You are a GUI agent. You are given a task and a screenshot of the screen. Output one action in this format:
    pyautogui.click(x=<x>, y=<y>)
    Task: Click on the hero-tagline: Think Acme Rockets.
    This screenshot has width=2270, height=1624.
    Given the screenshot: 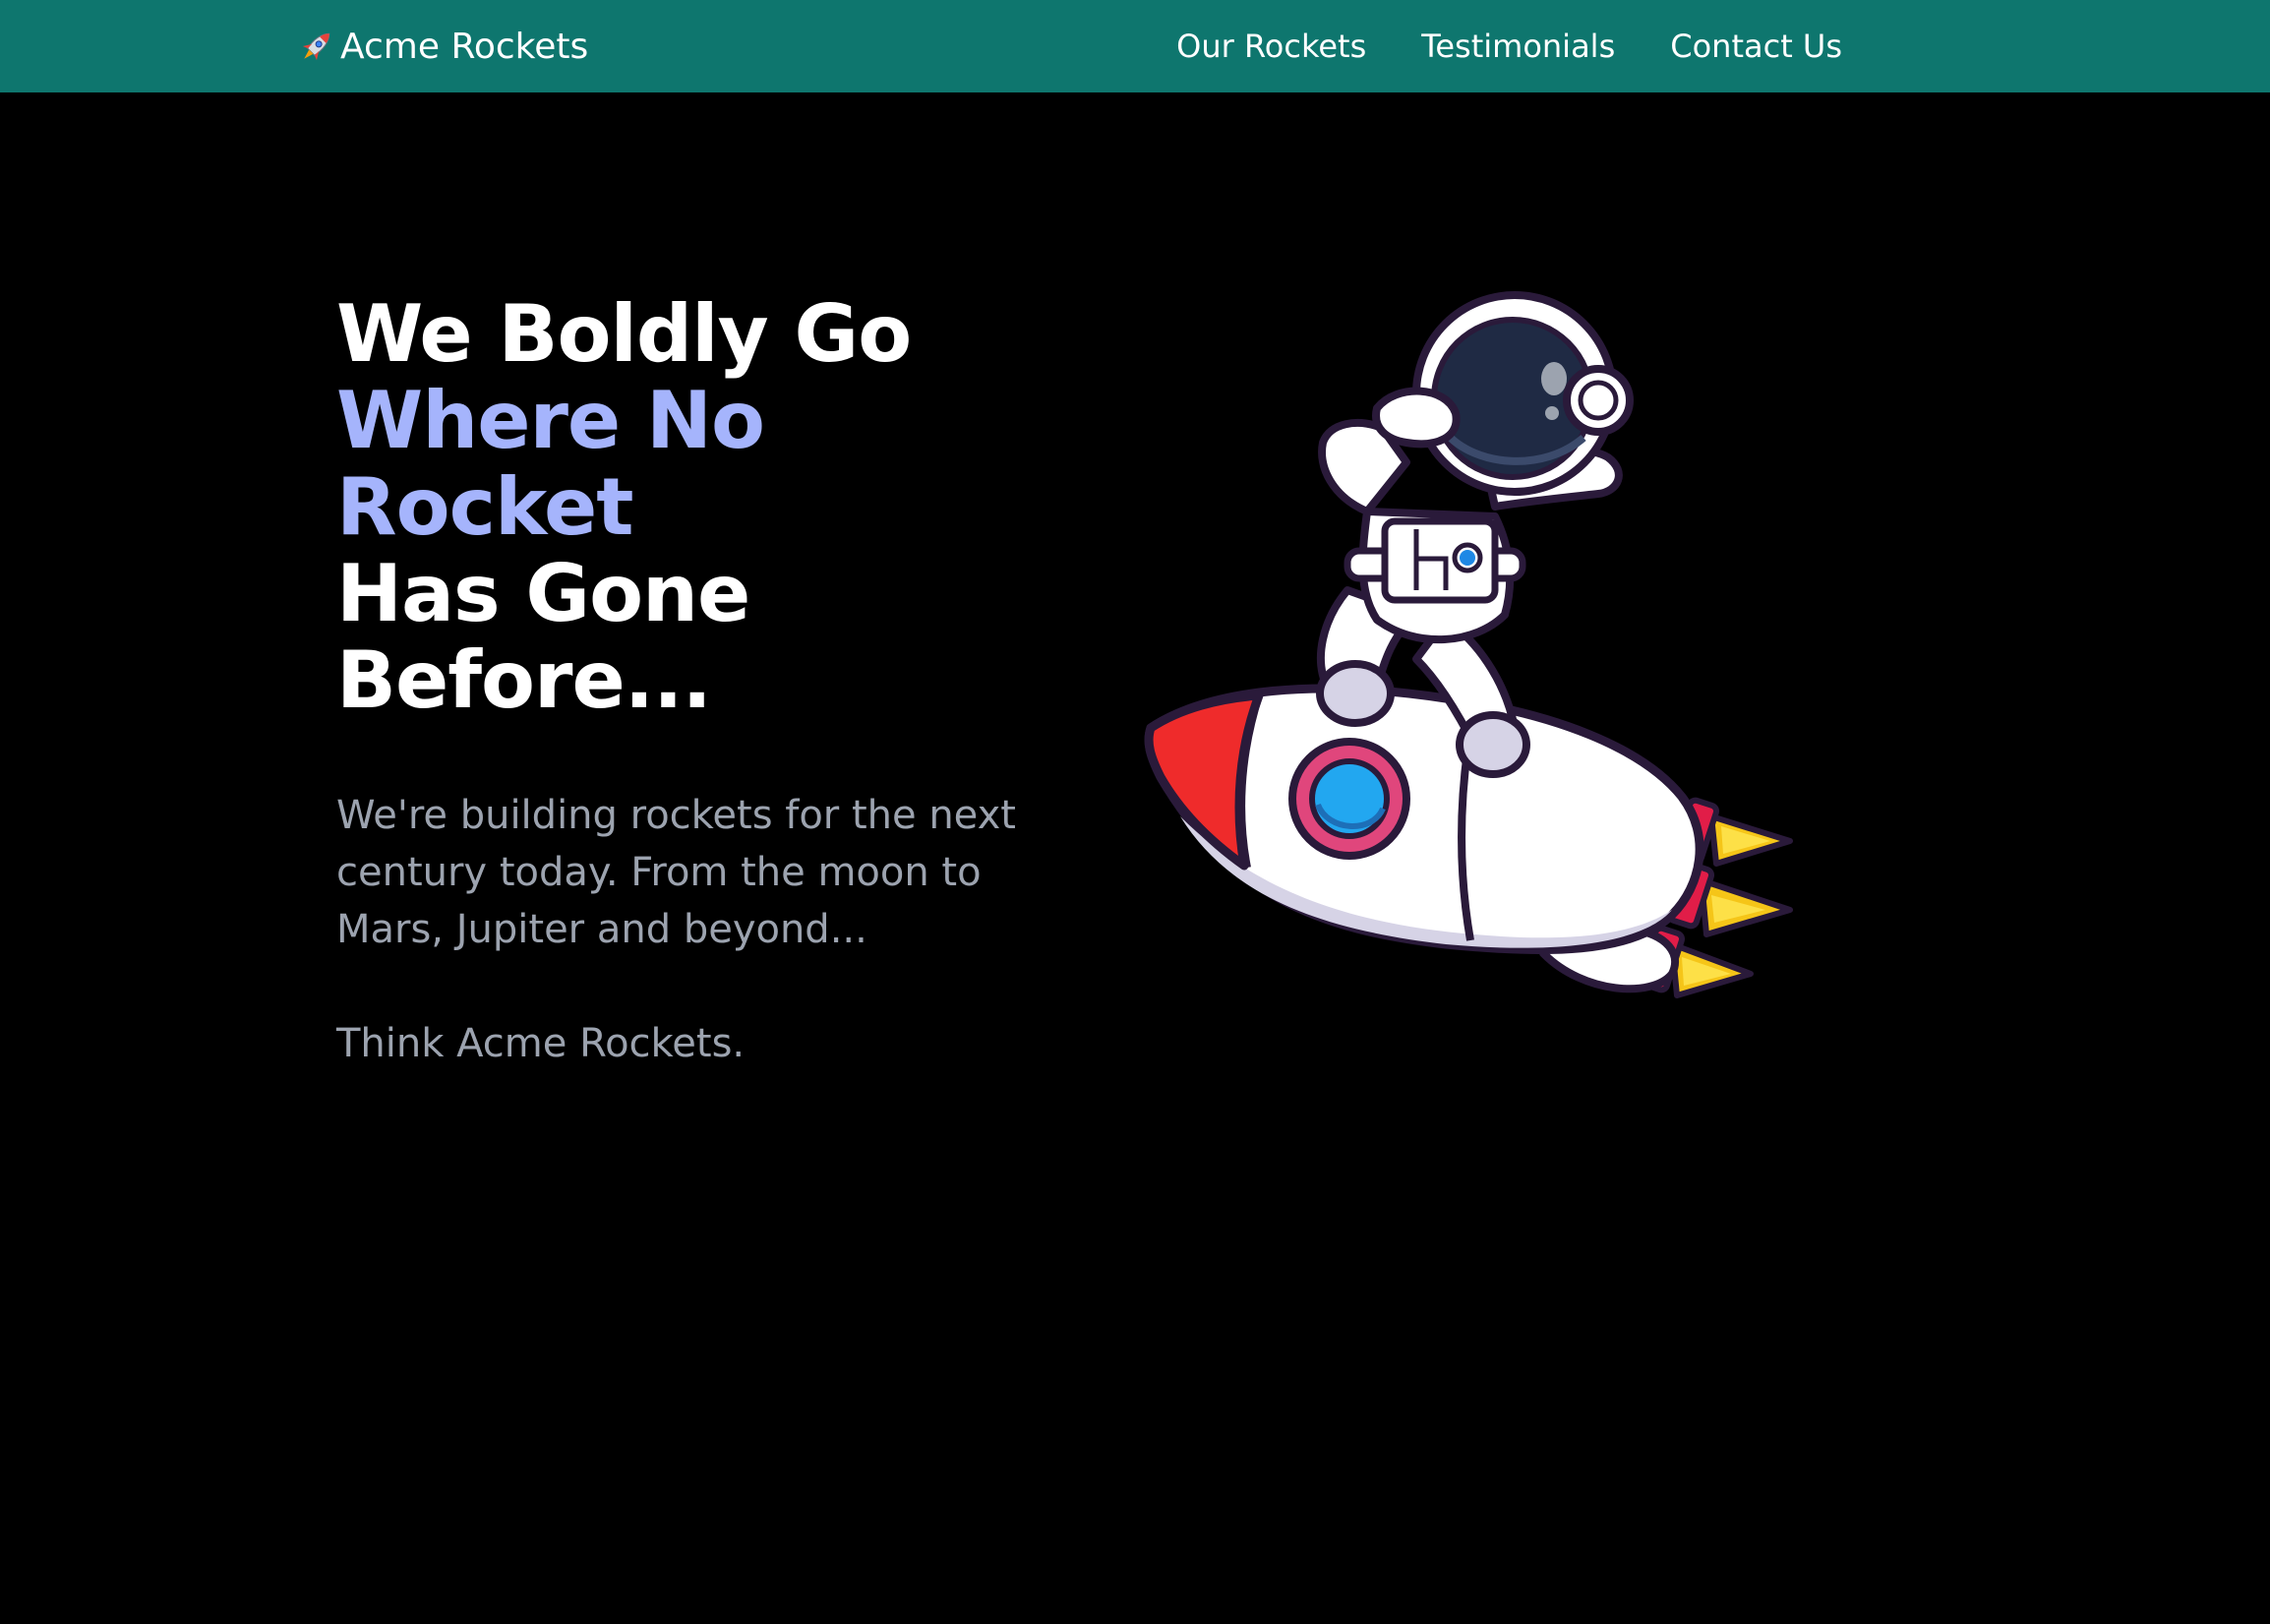 What is the action you would take?
    pyautogui.click(x=541, y=1043)
    